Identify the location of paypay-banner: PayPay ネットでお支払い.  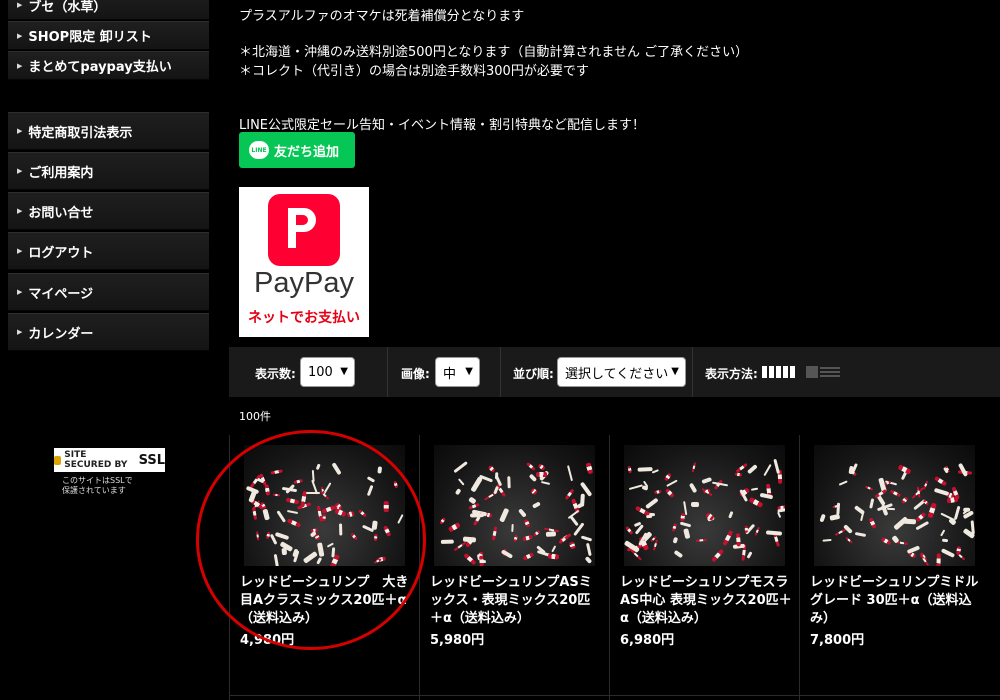
(304, 262).